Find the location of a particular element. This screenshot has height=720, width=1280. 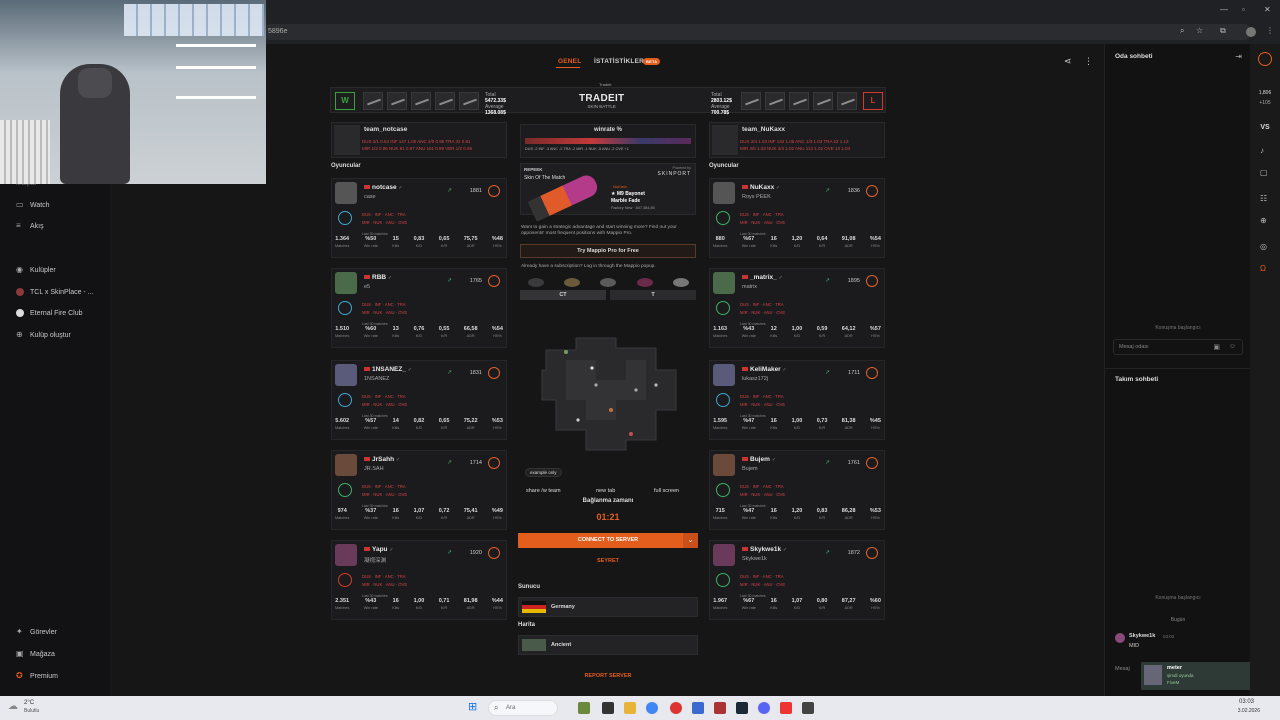

emoji-icon: ☺ is located at coordinates (1232, 346).